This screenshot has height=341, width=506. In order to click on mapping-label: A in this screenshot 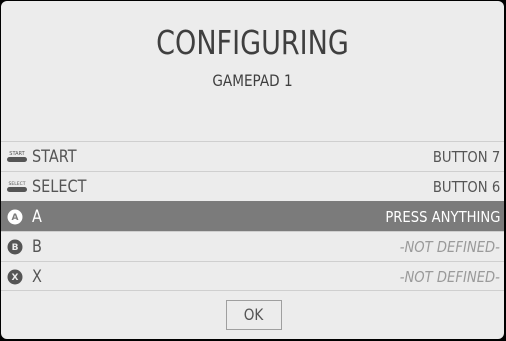, I will do `click(37, 217)`.